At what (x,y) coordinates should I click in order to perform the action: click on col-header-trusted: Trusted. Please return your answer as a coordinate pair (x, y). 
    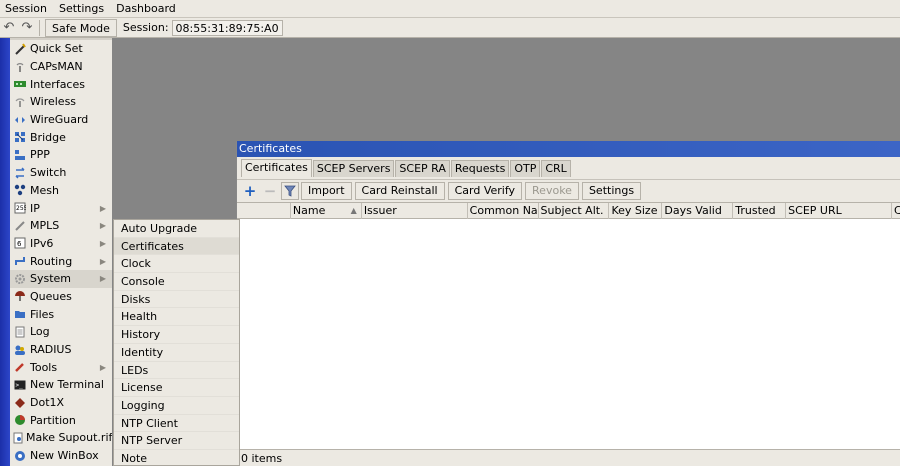
    Looking at the image, I should click on (760, 211).